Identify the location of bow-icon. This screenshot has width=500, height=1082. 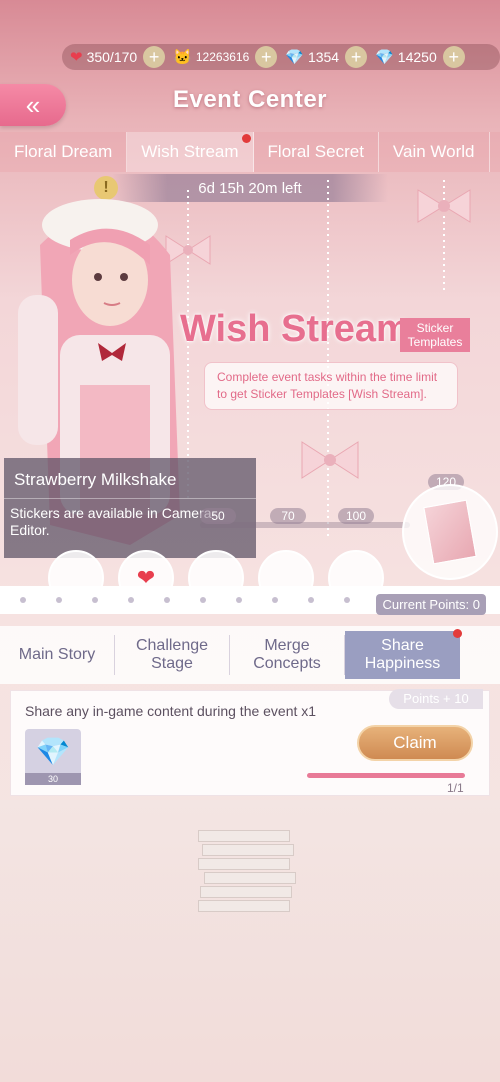
(330, 460).